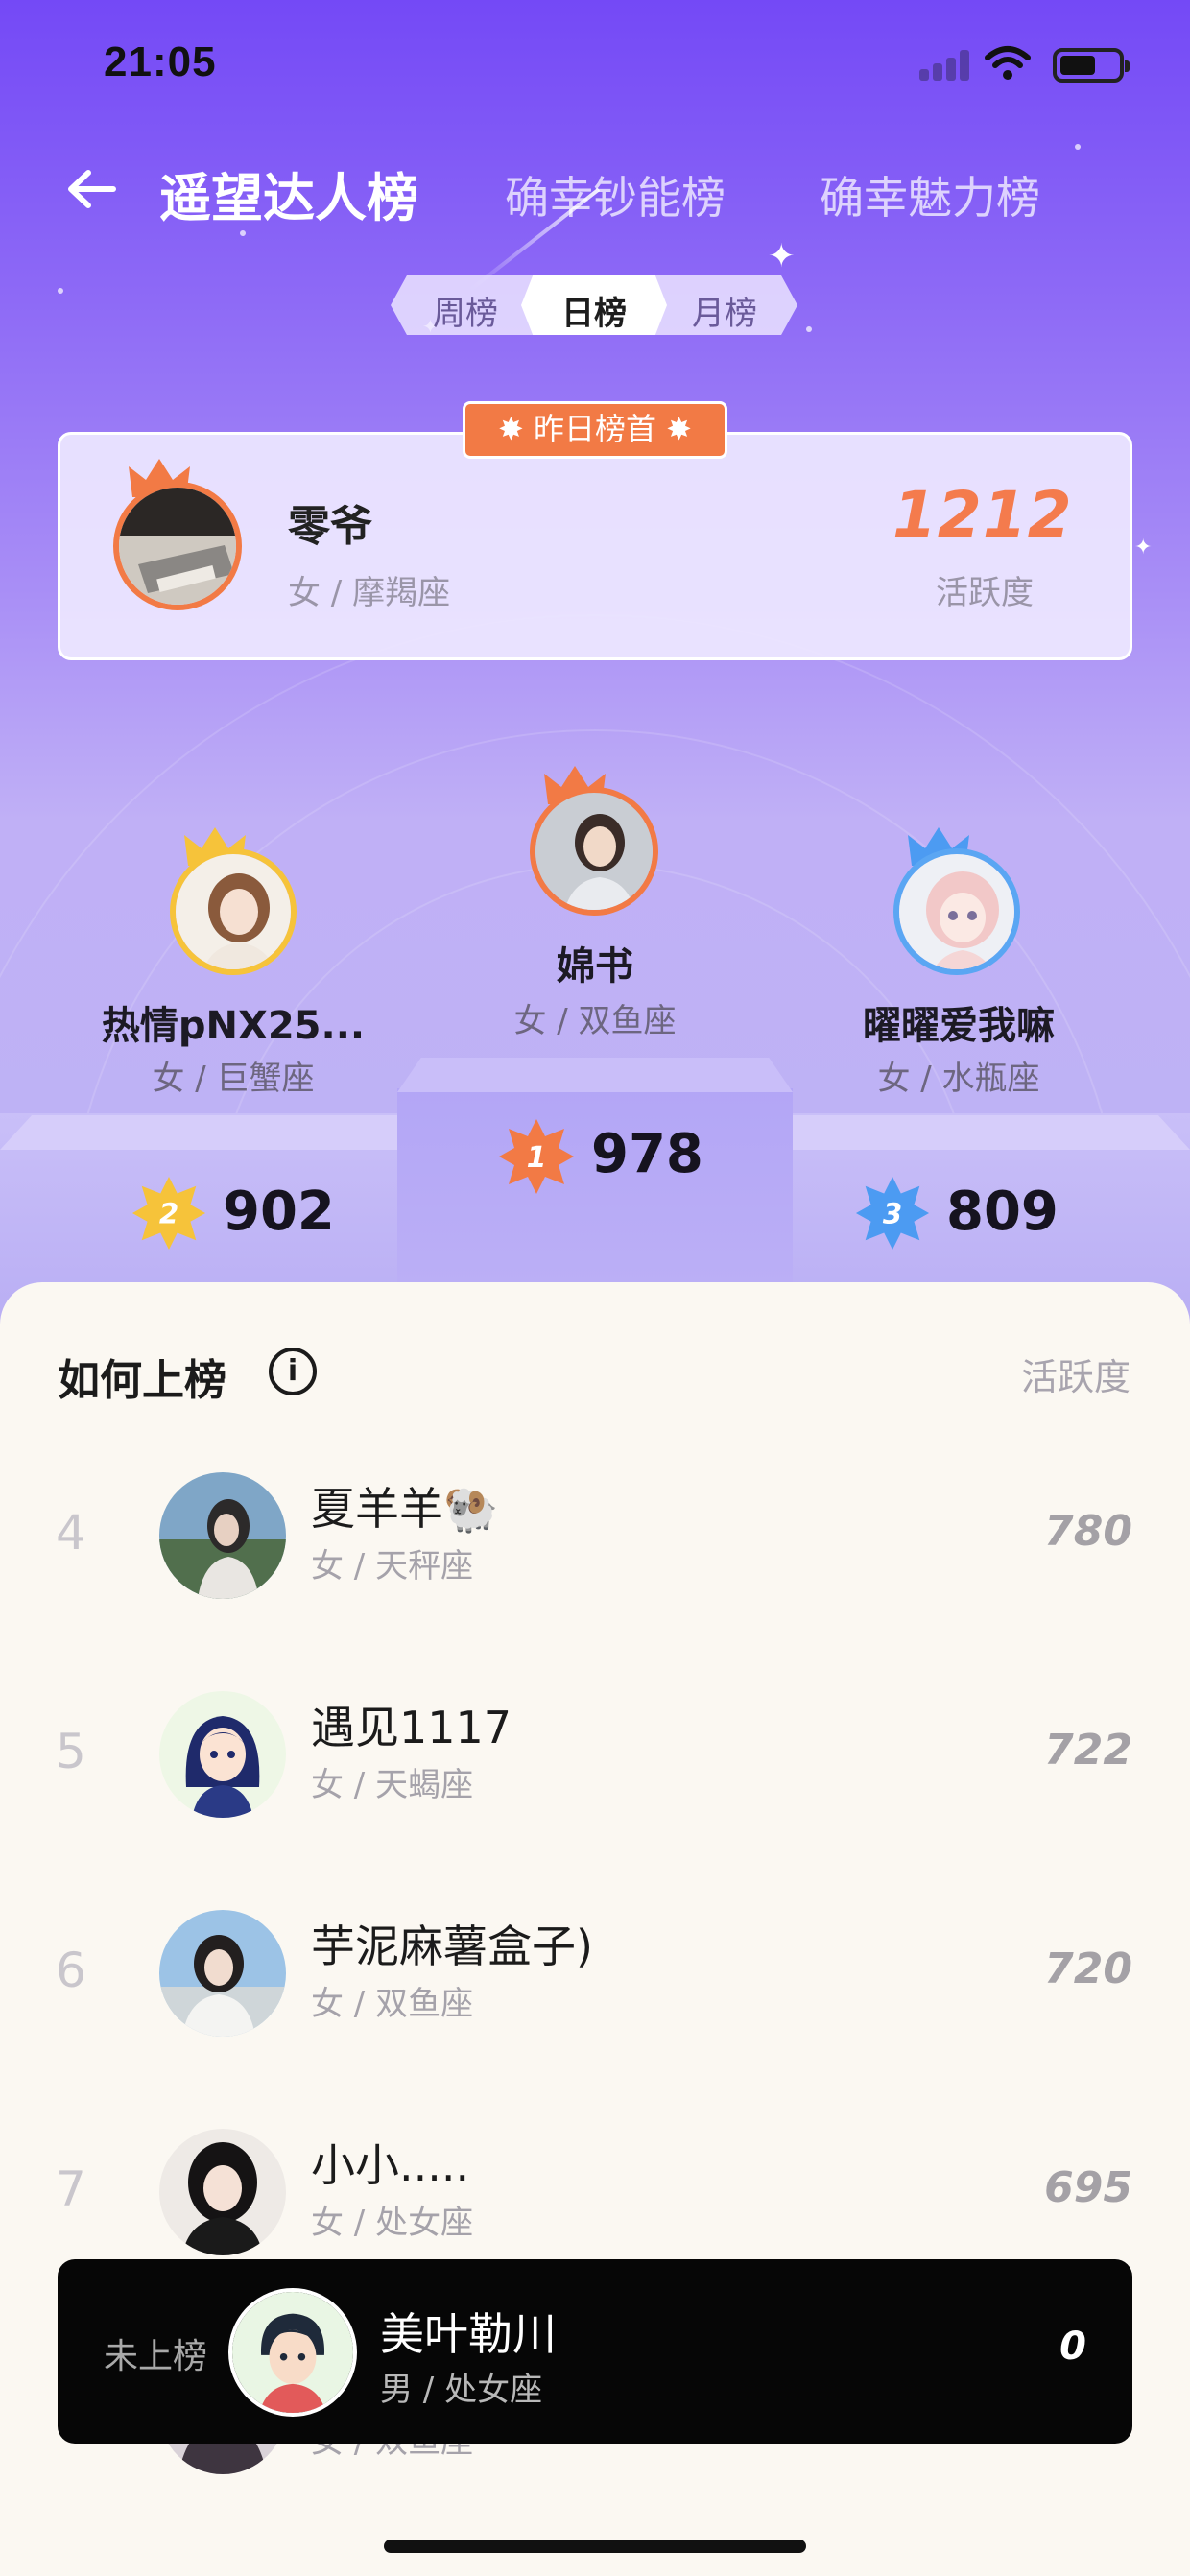 This screenshot has width=1190, height=2576. Describe the element at coordinates (1075, 1377) in the screenshot. I see `activity-column-header: 活跃度` at that location.